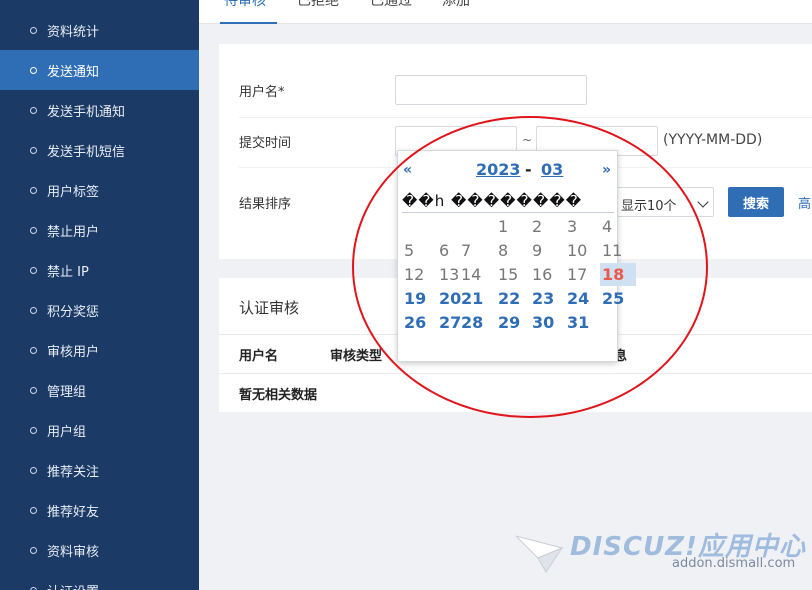 The image size is (812, 590). What do you see at coordinates (248, 23) in the screenshot?
I see `active-tab-indicator` at bounding box center [248, 23].